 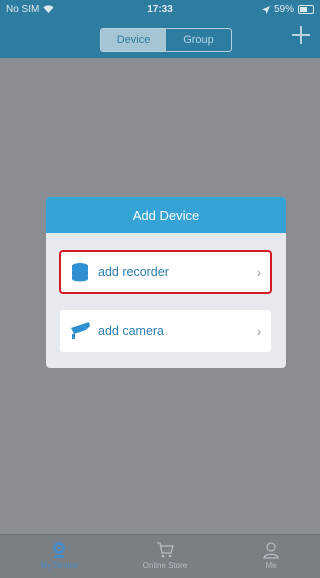 I want to click on segment-group: Group, so click(x=198, y=40).